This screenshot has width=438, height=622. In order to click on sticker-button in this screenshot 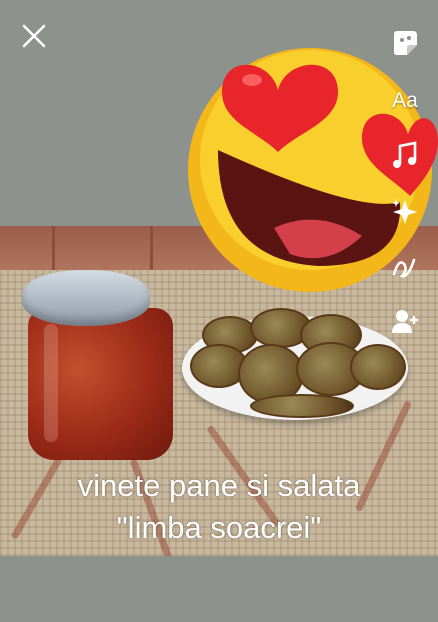, I will do `click(405, 43)`.